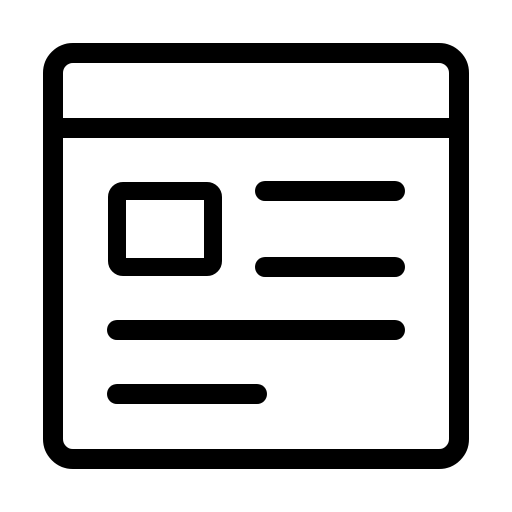 This screenshot has height=512, width=512. What do you see at coordinates (165, 229) in the screenshot?
I see `image-placeholder` at bounding box center [165, 229].